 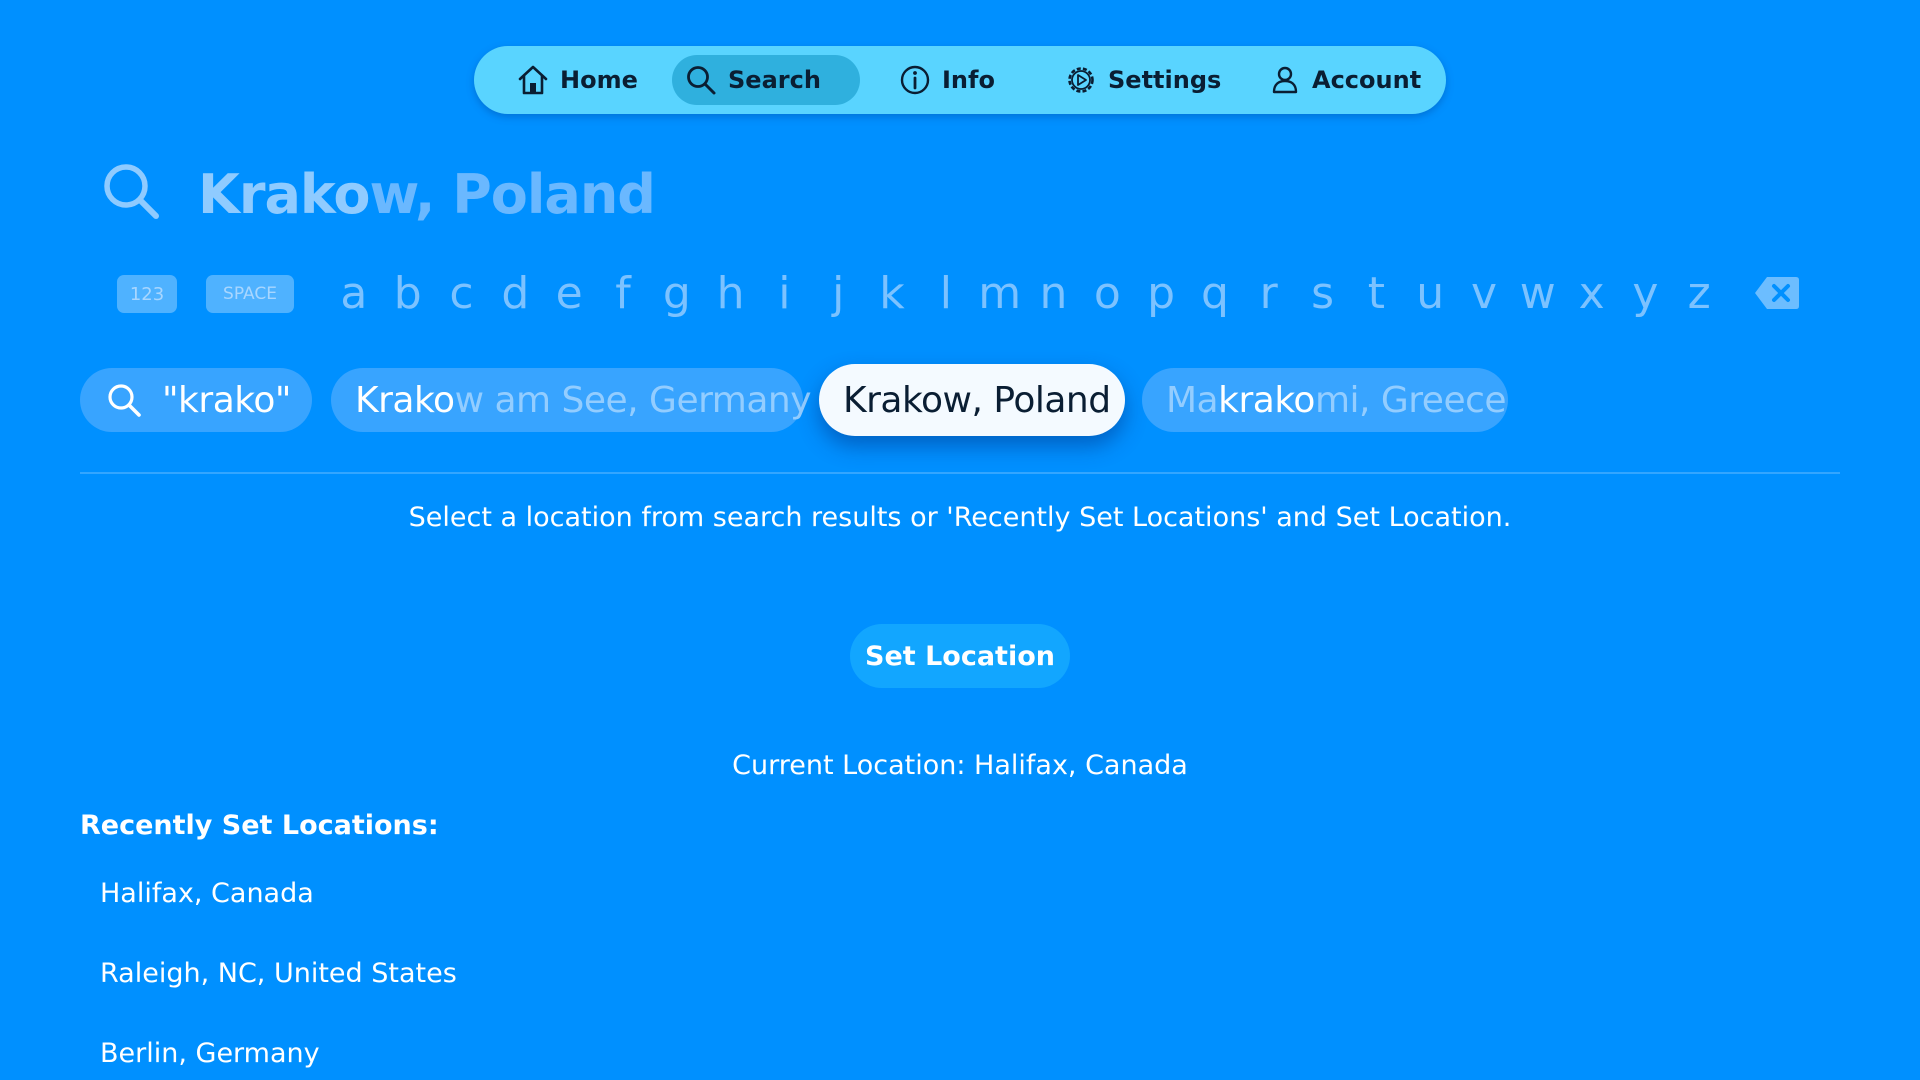 What do you see at coordinates (1161, 293) in the screenshot?
I see `letter-key-p: p` at bounding box center [1161, 293].